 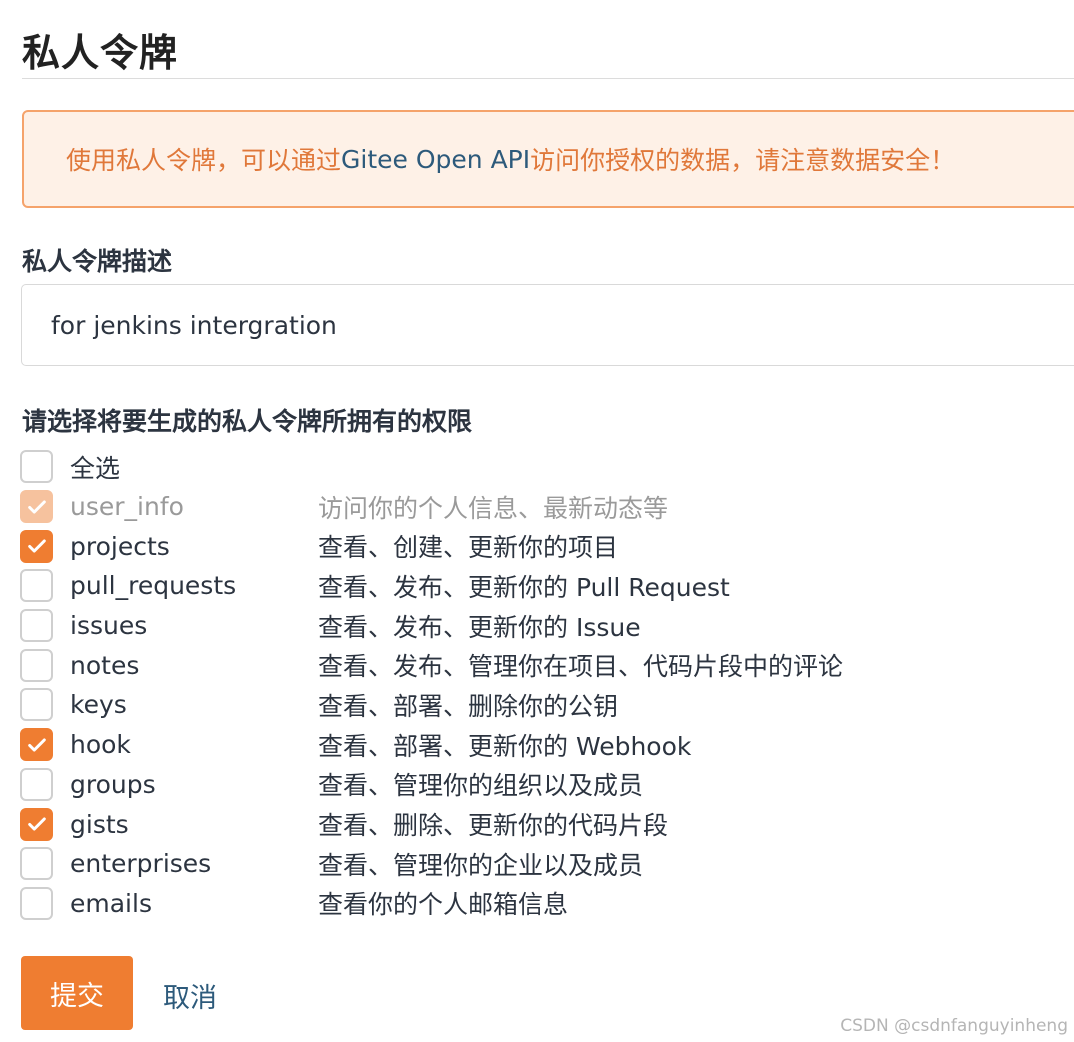 What do you see at coordinates (36, 784) in the screenshot?
I see `permission-checkbox-groups` at bounding box center [36, 784].